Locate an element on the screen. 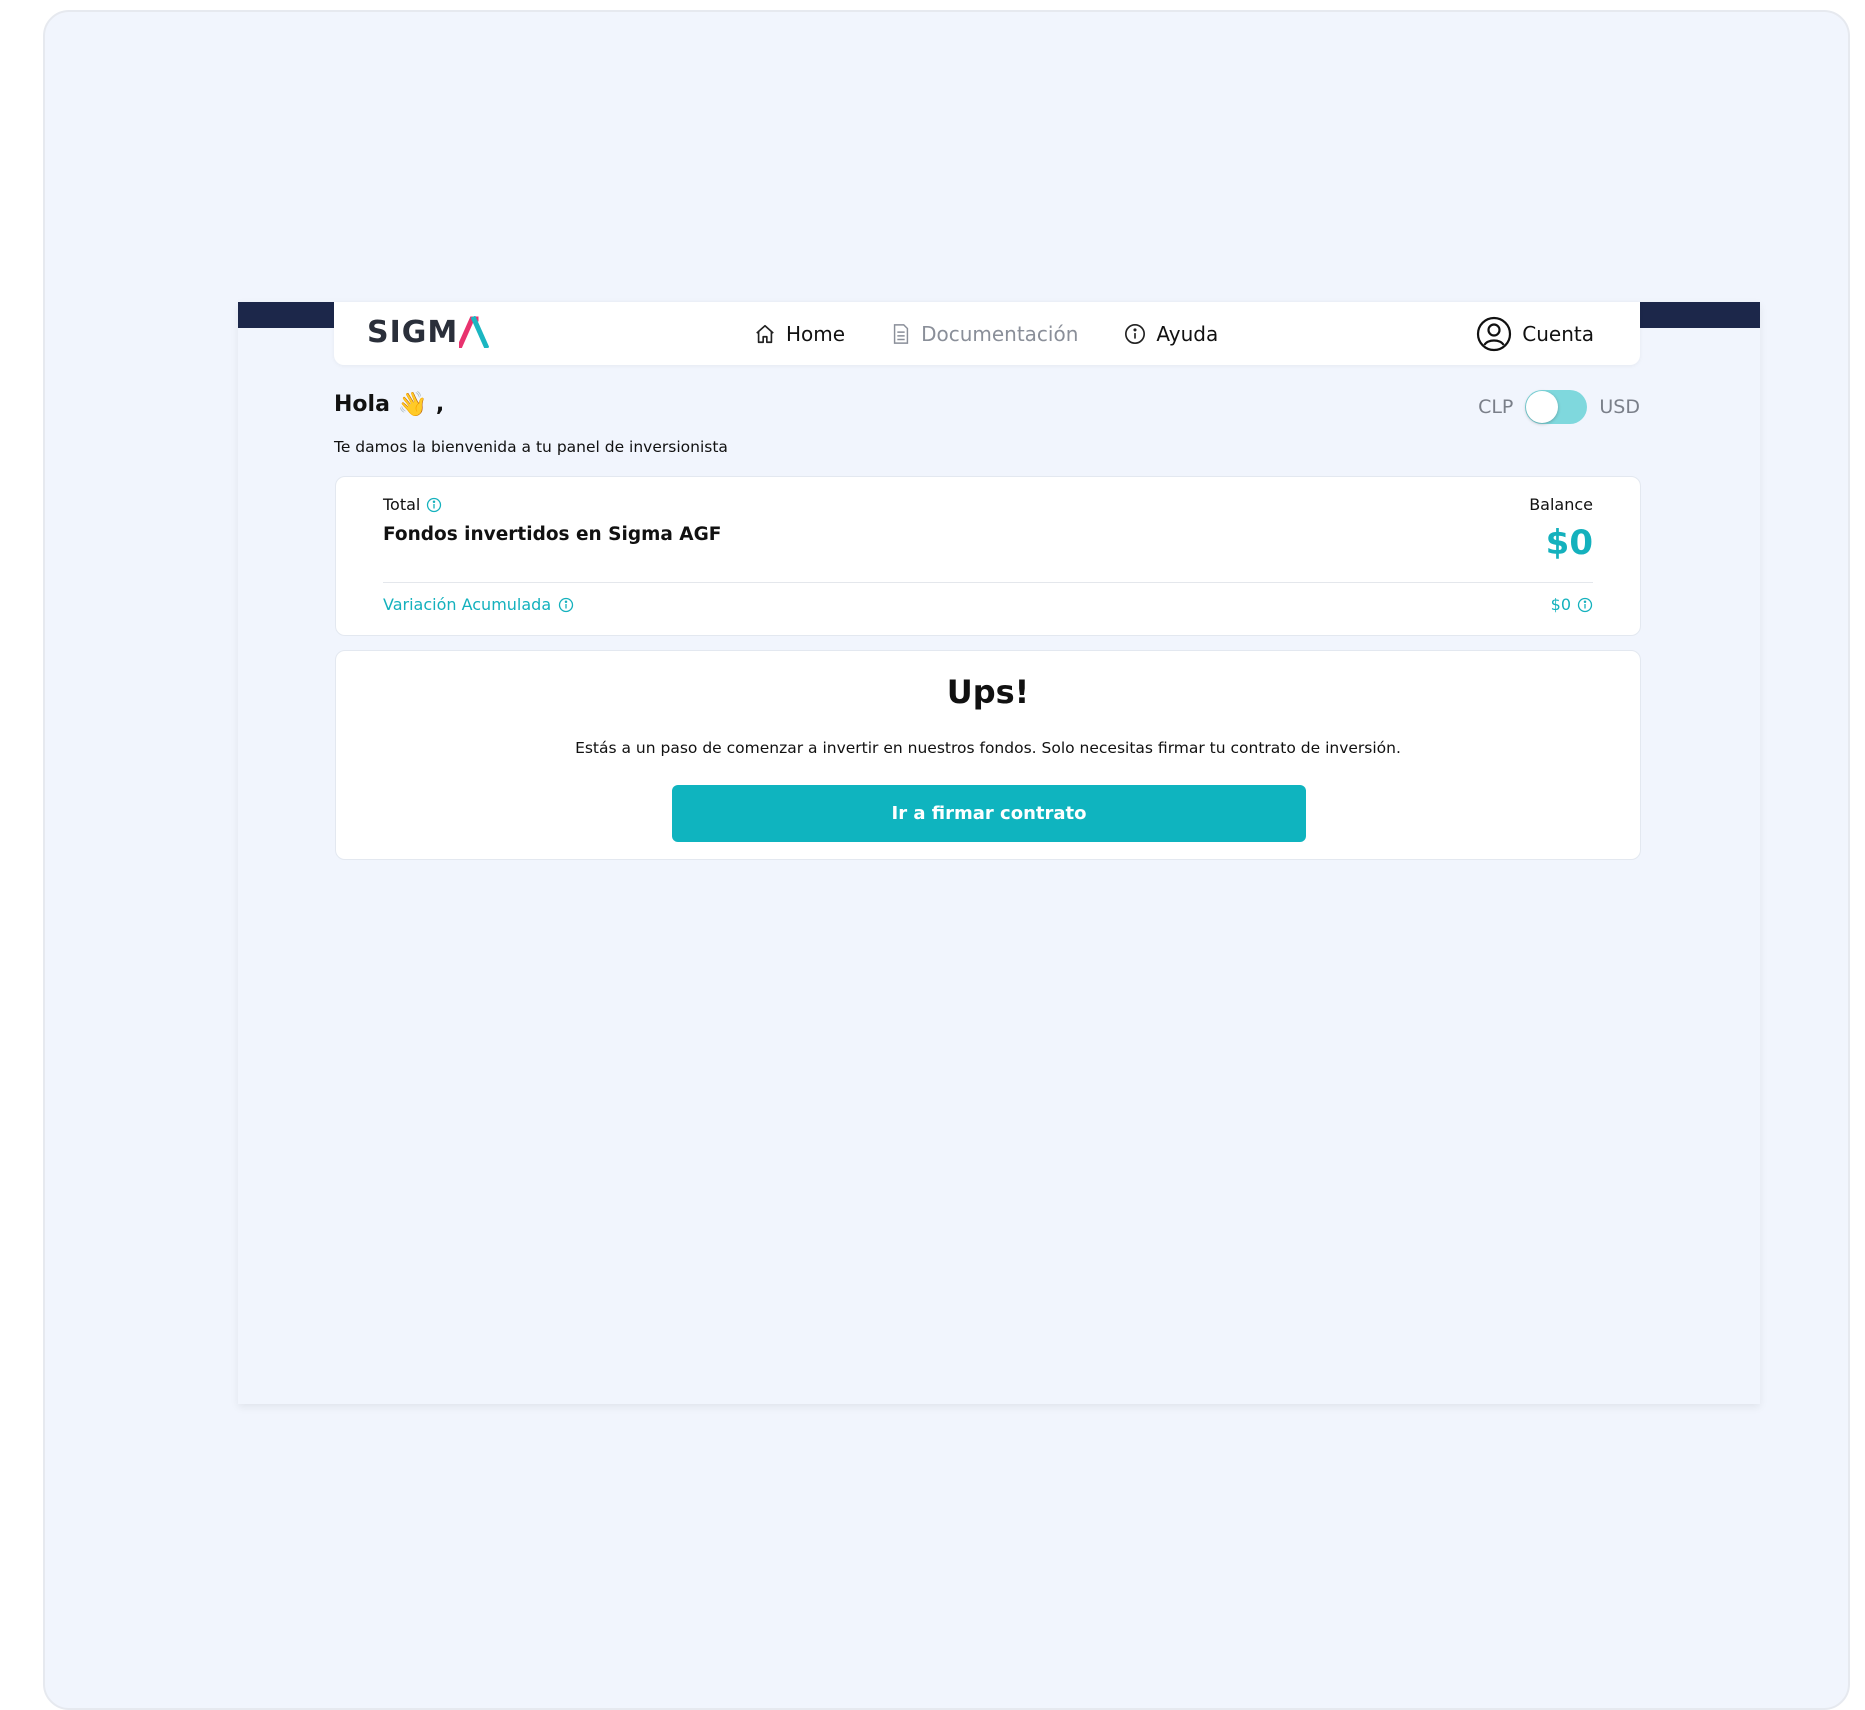 This screenshot has width=1865, height=1710. main-nav: Home Documentación Ayuda is located at coordinates (986, 333).